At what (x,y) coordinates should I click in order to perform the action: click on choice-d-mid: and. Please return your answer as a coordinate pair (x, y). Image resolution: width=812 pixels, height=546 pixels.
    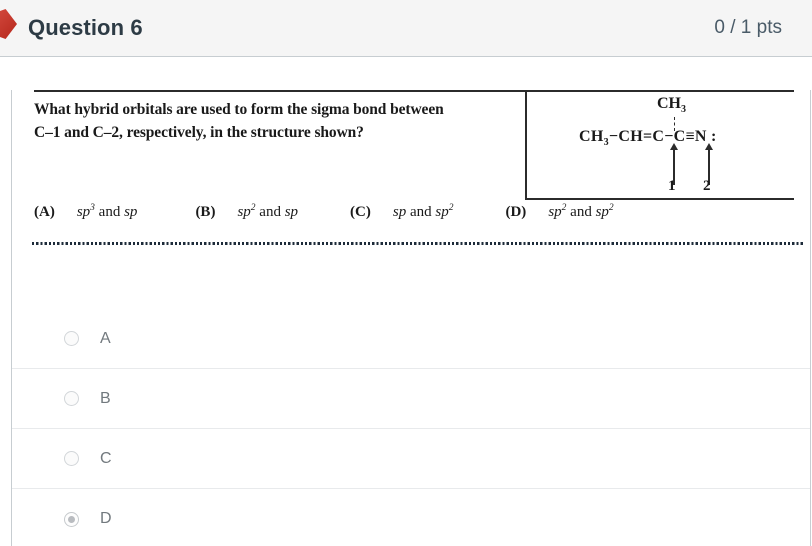
    Looking at the image, I should click on (581, 212).